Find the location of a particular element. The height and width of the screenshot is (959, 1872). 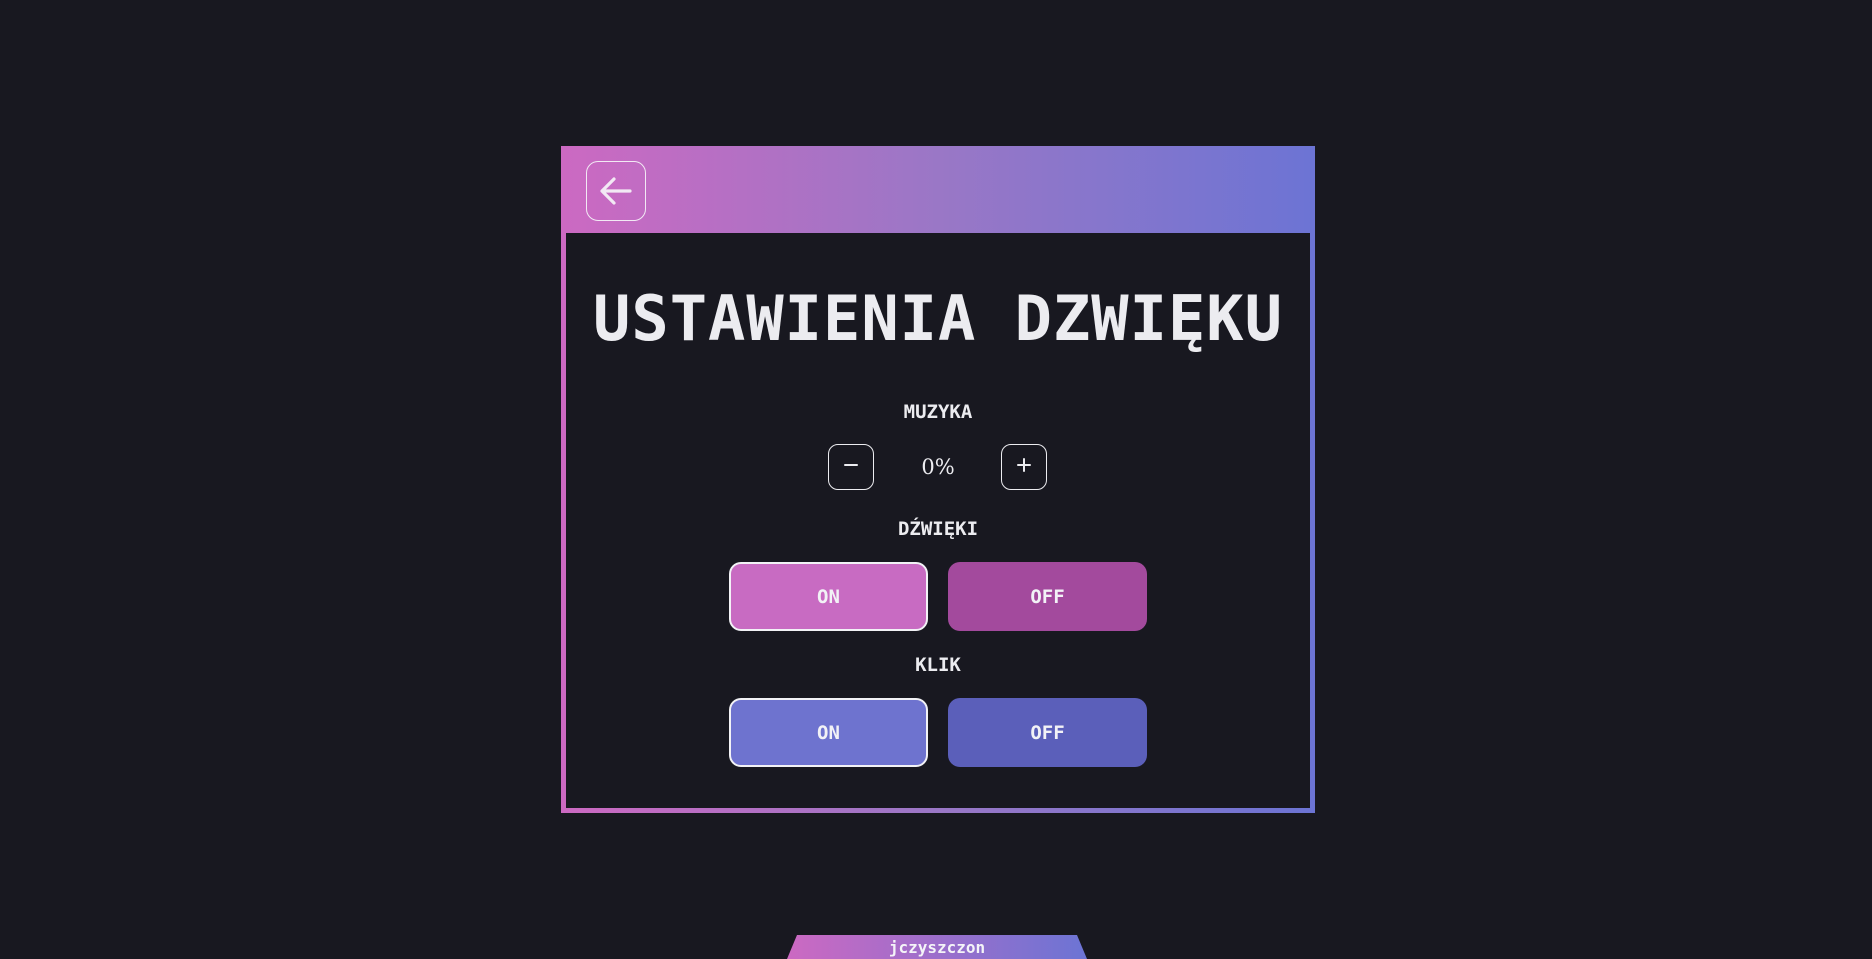

panel-header is located at coordinates (938, 189).